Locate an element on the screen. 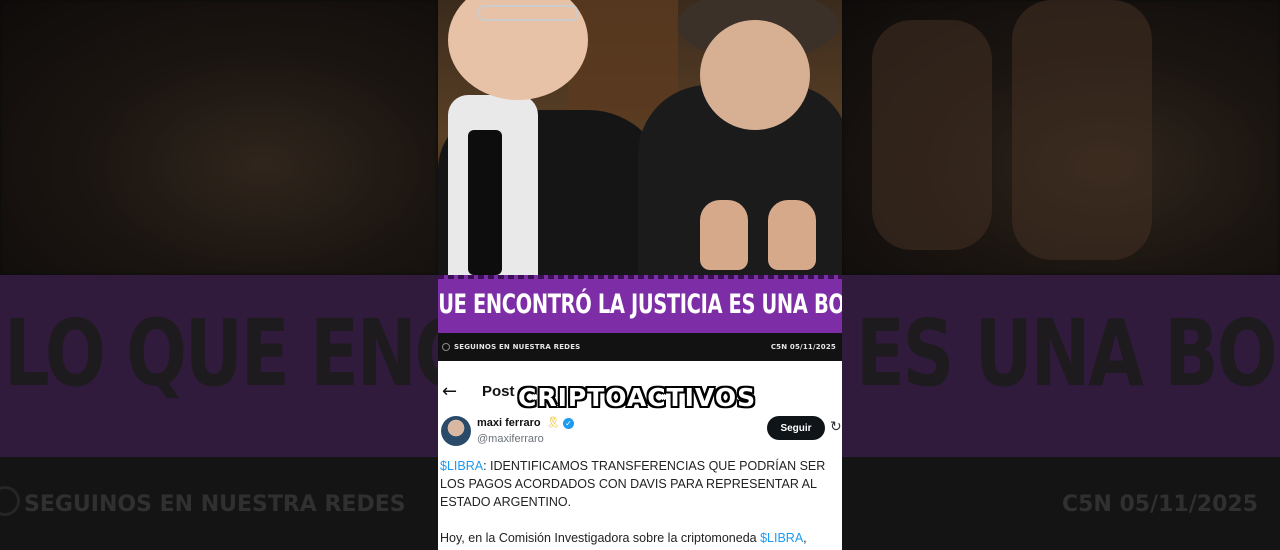 Image resolution: width=1280 pixels, height=550 pixels. caption-meta-bar: SEGUINOS EN NUESTRA REDES C5N 05/11/2025 is located at coordinates (640, 347).